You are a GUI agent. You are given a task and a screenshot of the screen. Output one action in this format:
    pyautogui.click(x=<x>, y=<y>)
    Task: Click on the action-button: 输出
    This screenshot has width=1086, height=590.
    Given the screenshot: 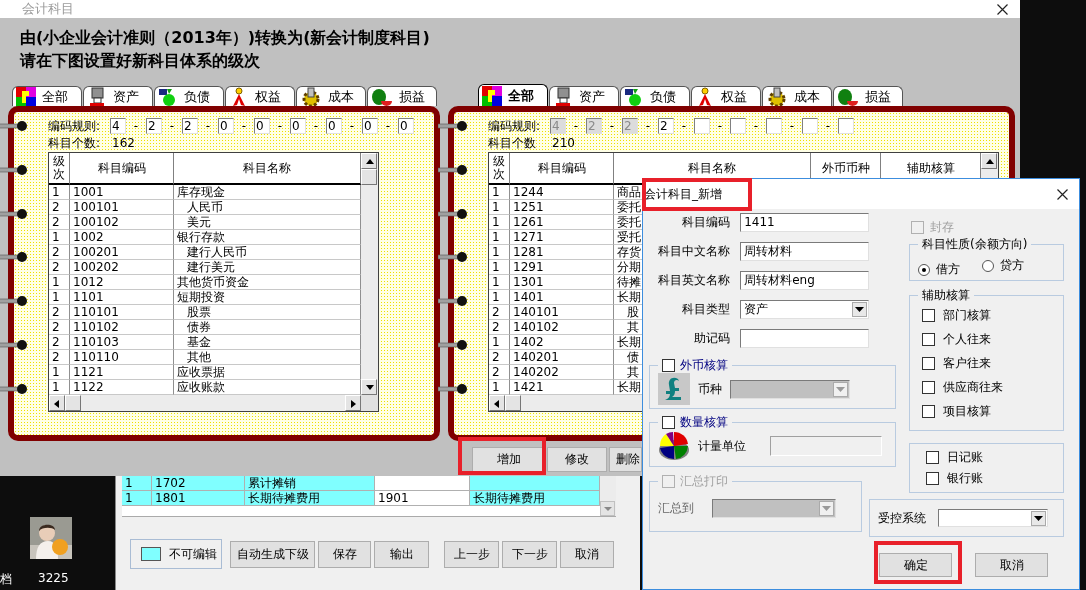 What is the action you would take?
    pyautogui.click(x=401, y=554)
    